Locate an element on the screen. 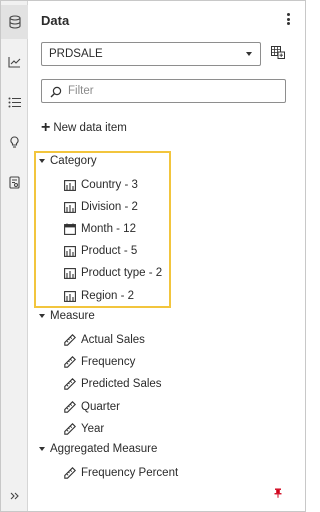 Image resolution: width=320 pixels, height=512 pixels. list-item: Division - 2 is located at coordinates (101, 207).